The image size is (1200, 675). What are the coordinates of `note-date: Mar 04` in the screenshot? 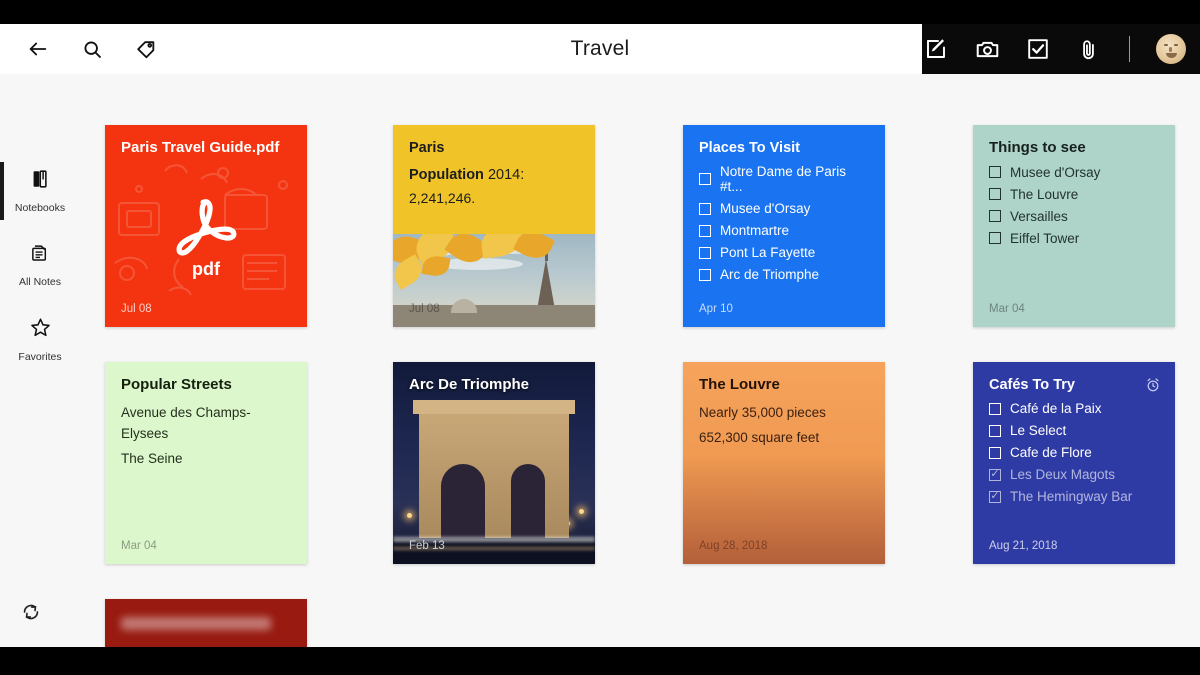 It's located at (1007, 309).